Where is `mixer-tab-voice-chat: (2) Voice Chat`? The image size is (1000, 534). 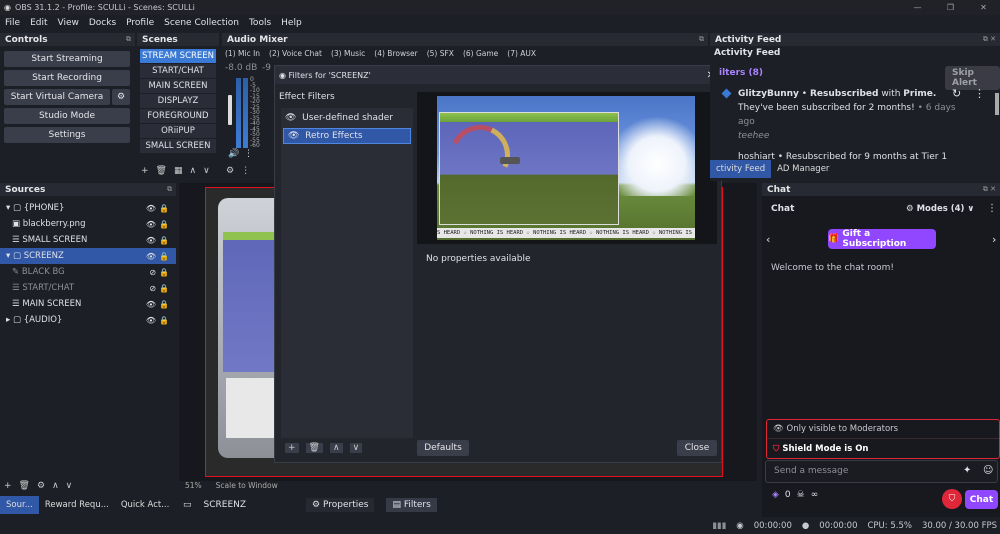
mixer-tab-voice-chat: (2) Voice Chat is located at coordinates (295, 53).